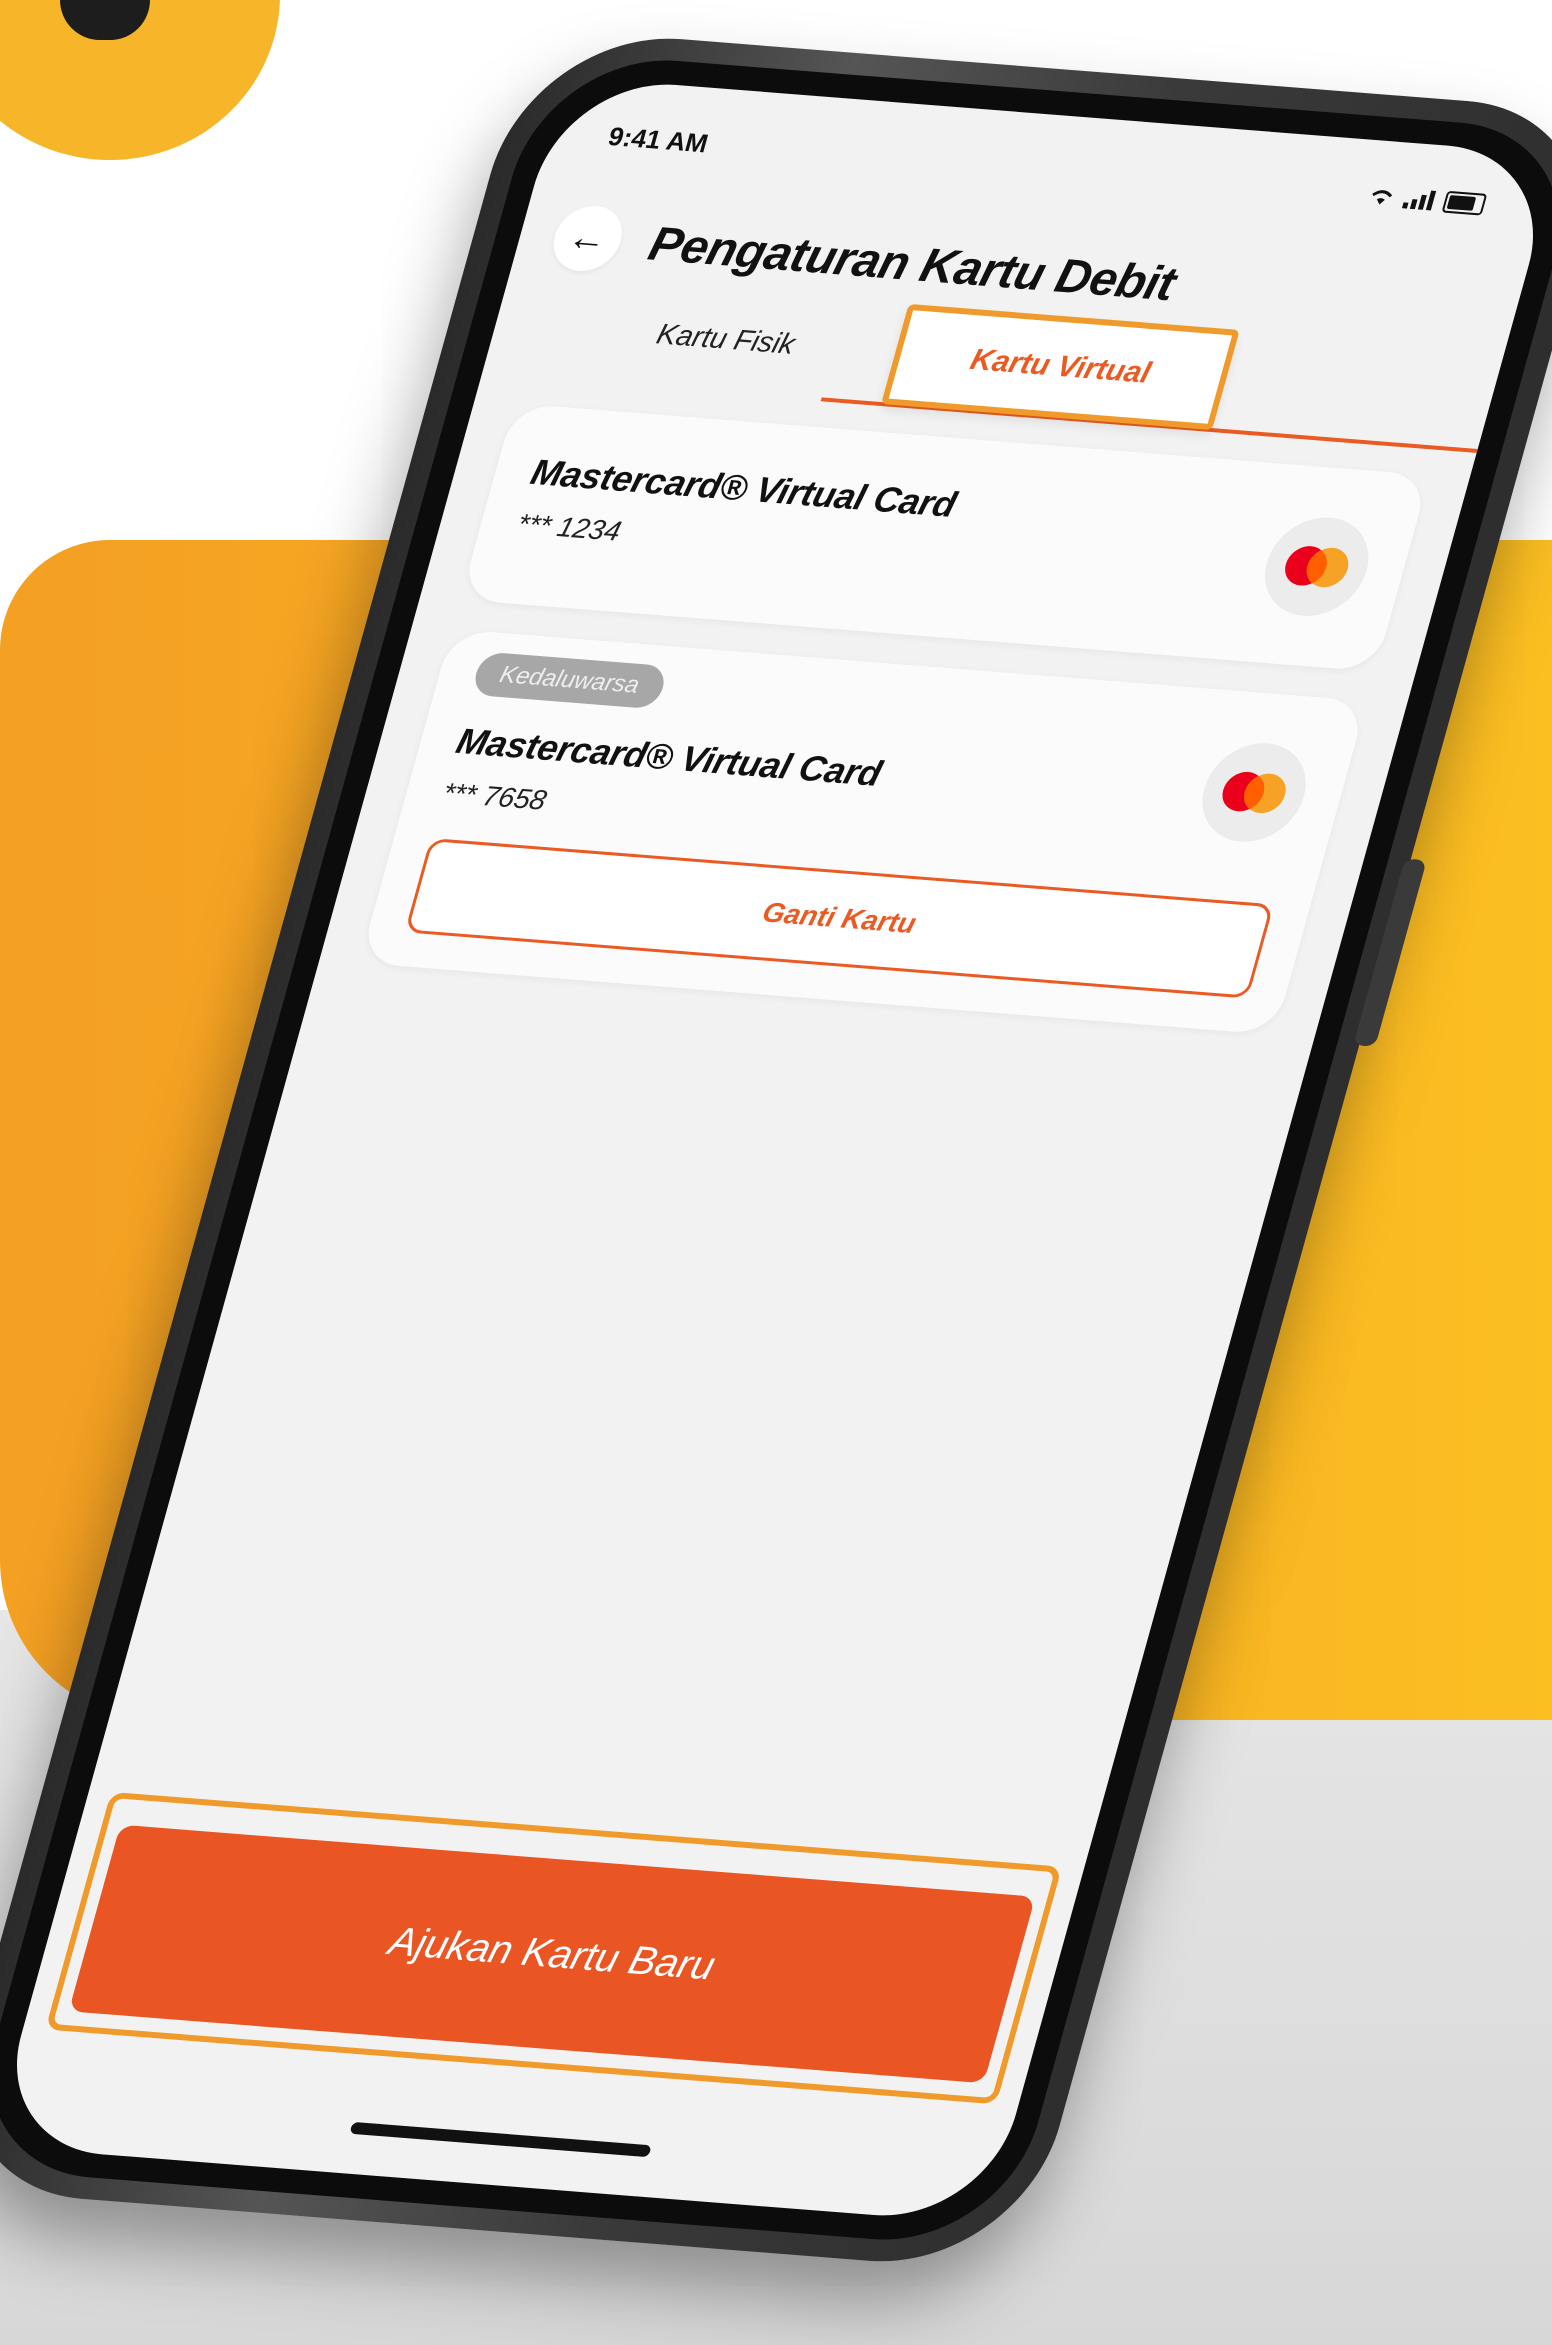 The image size is (1552, 2345). Describe the element at coordinates (569, 680) in the screenshot. I see `status-badge: Kedaluwarsa` at that location.